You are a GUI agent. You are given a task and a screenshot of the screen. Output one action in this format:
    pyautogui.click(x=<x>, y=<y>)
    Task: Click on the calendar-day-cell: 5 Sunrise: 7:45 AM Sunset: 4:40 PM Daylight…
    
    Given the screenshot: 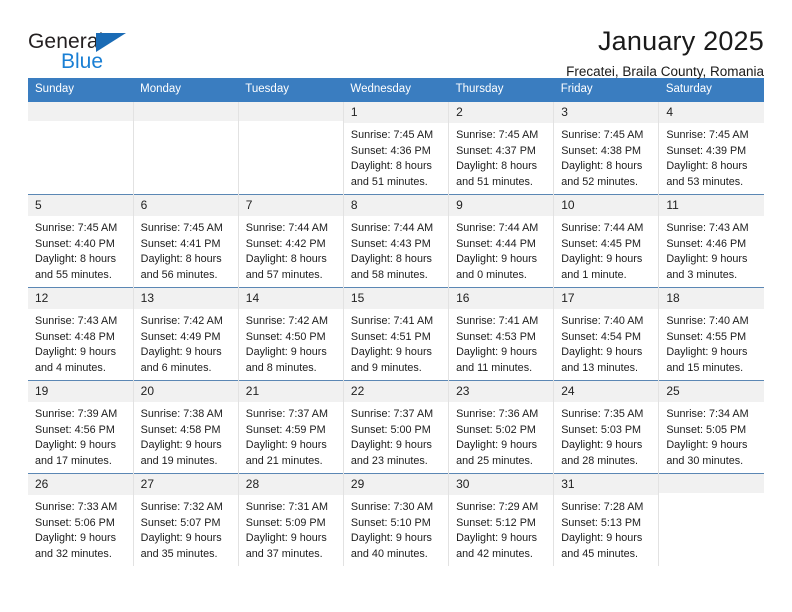 What is the action you would take?
    pyautogui.click(x=81, y=240)
    